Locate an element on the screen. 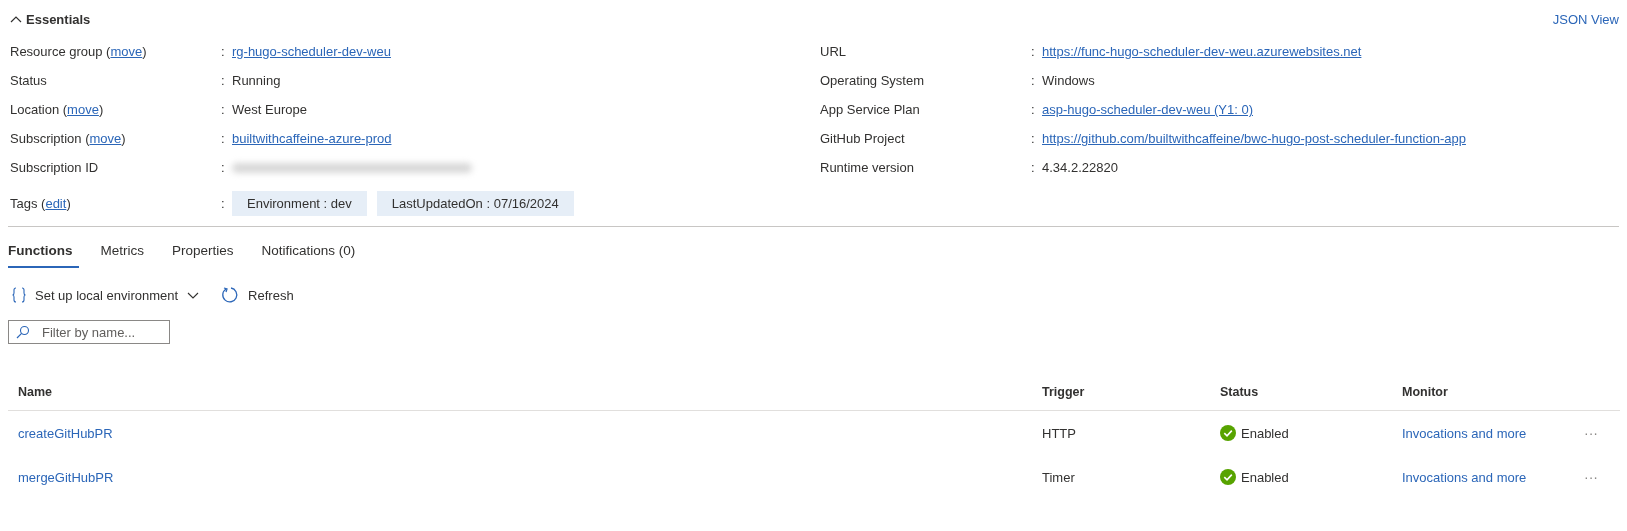 The width and height of the screenshot is (1627, 531). field-value: Windows is located at coordinates (1068, 80).